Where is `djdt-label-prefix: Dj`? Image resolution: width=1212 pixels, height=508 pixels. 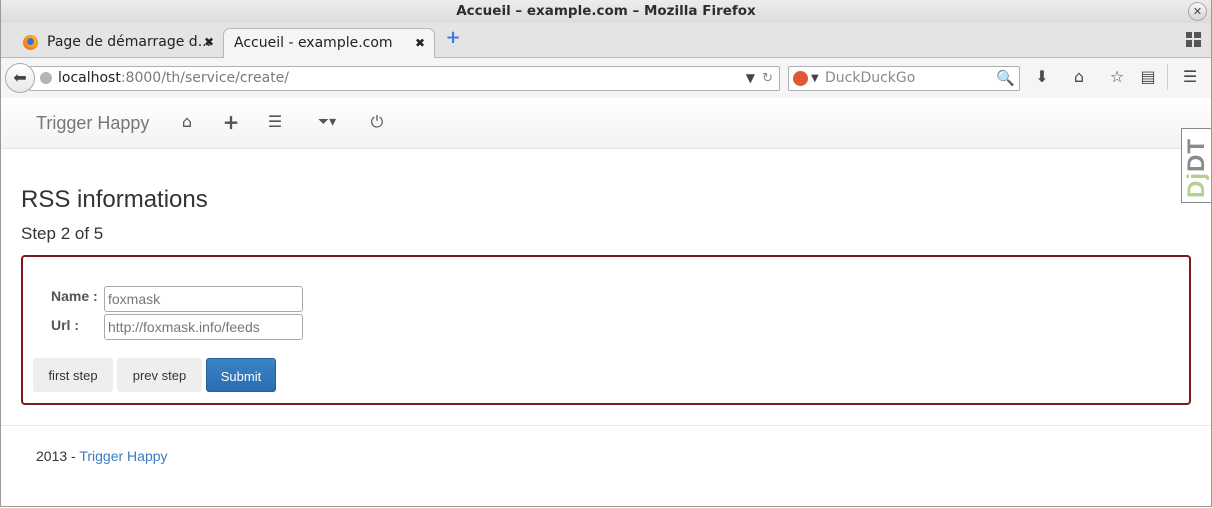
djdt-label-prefix: Dj is located at coordinates (1196, 185).